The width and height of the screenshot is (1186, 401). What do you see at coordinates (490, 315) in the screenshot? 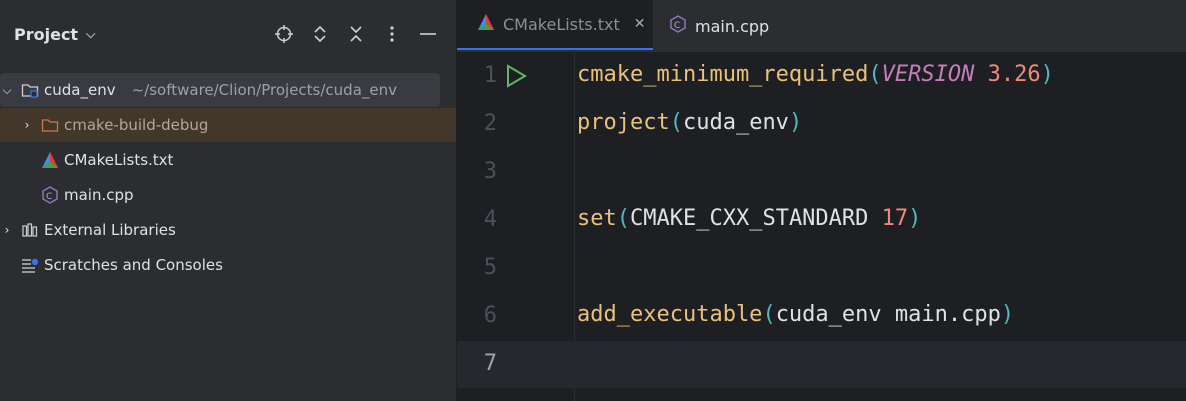
I see `line-number: 6` at bounding box center [490, 315].